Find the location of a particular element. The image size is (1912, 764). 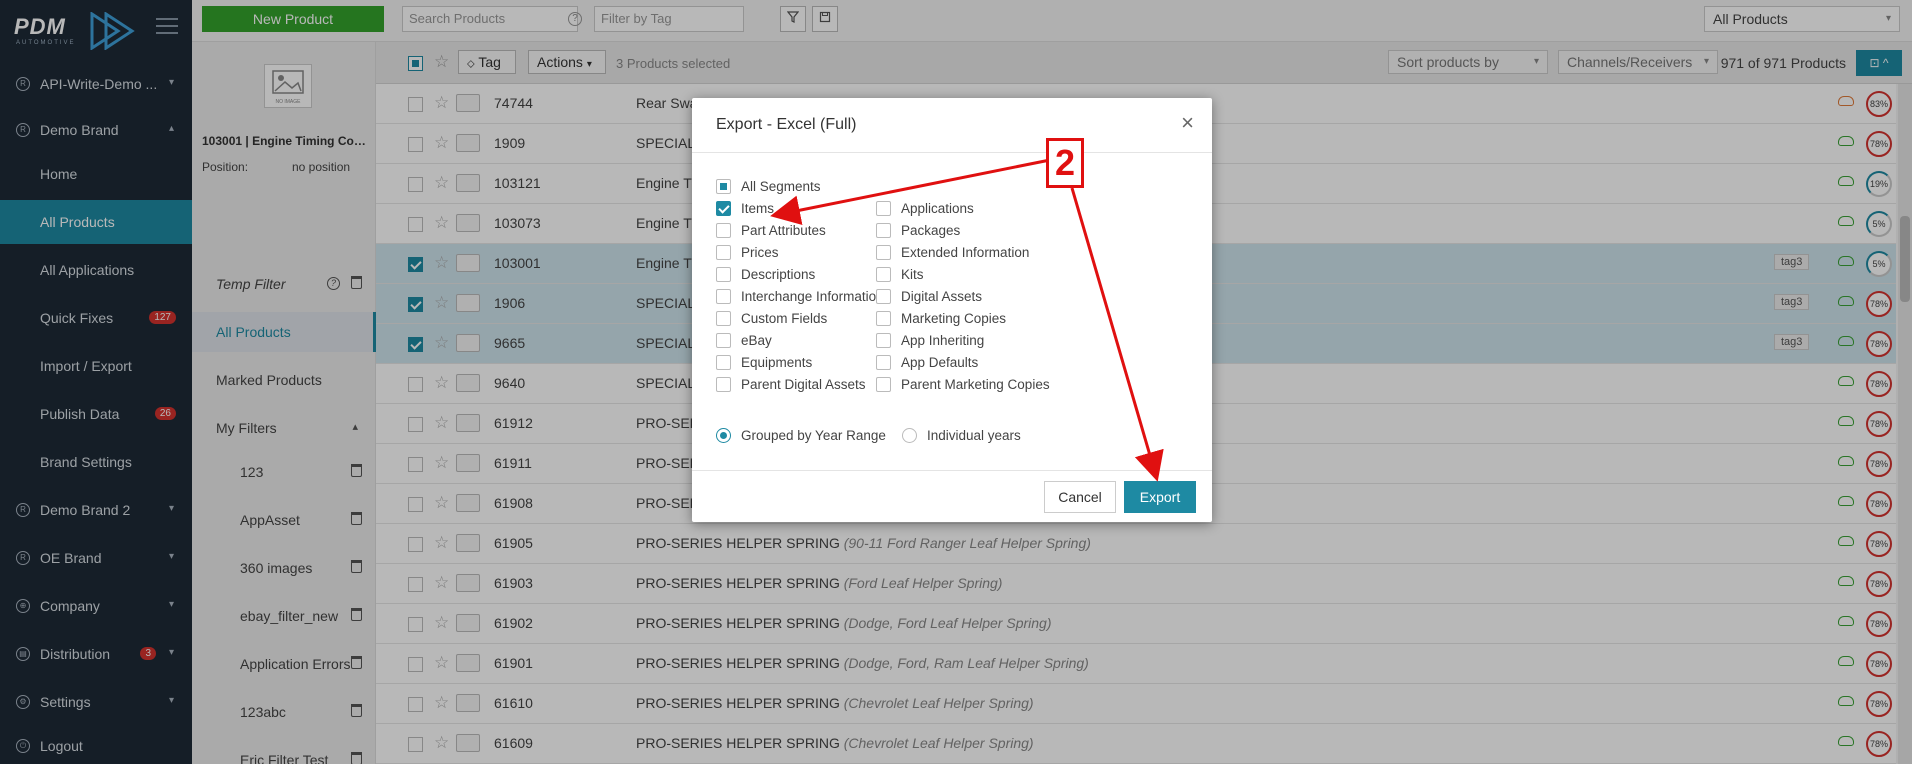

segment-checkbox-ebay: eBay is located at coordinates (744, 340).